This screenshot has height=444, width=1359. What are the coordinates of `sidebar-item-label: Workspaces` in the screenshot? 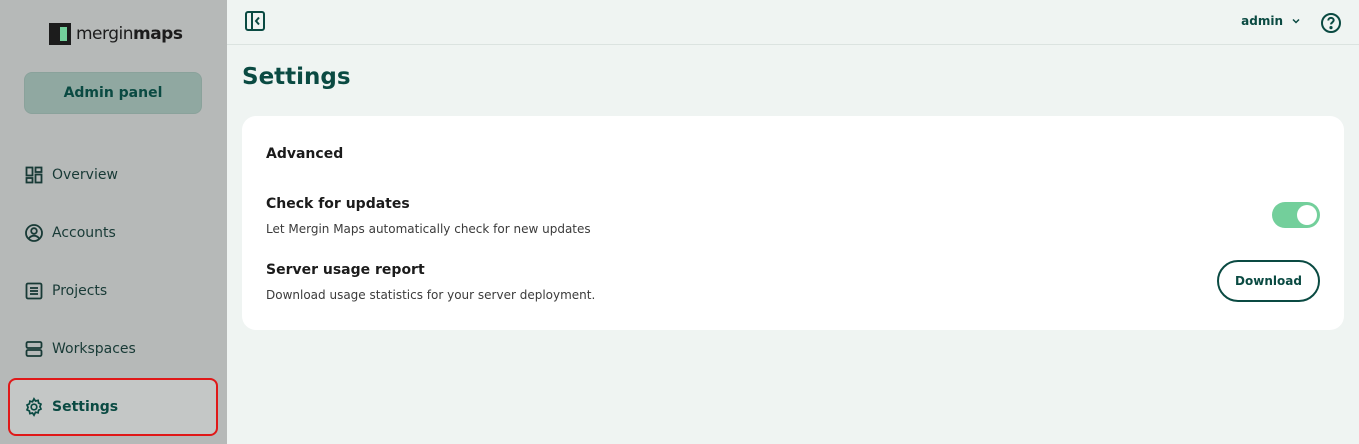 It's located at (94, 349).